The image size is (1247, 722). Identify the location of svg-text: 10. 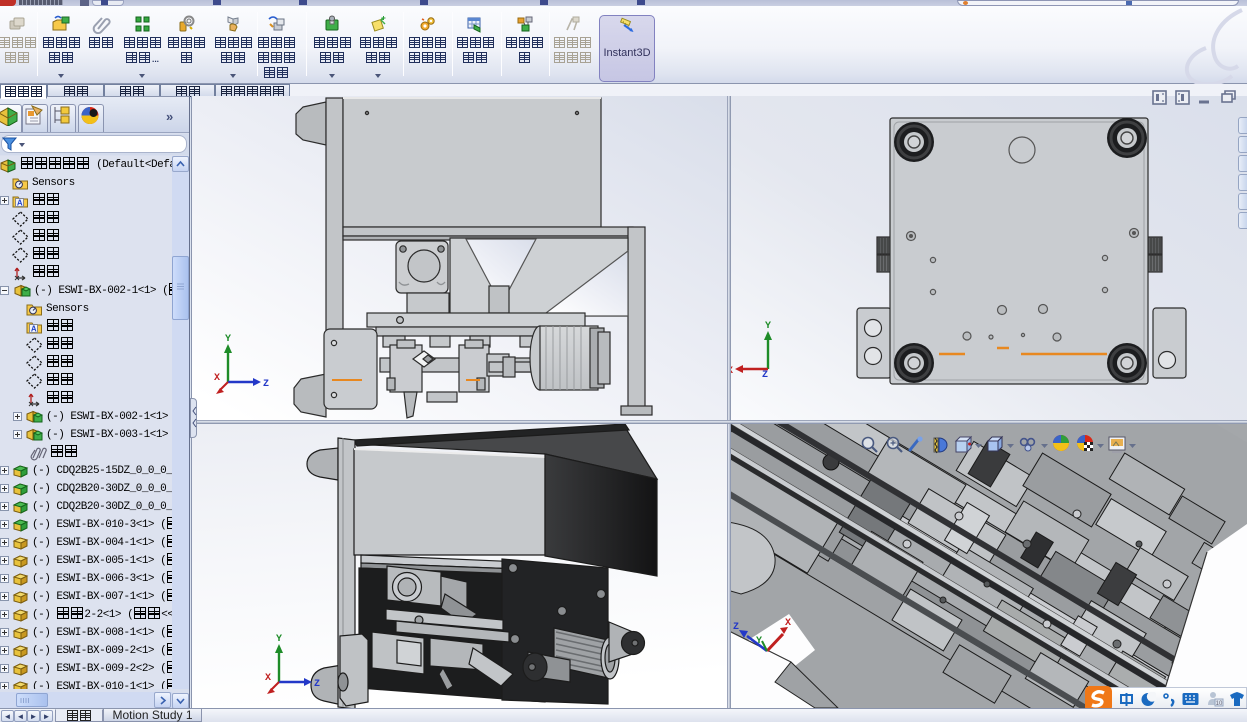
(1219, 704).